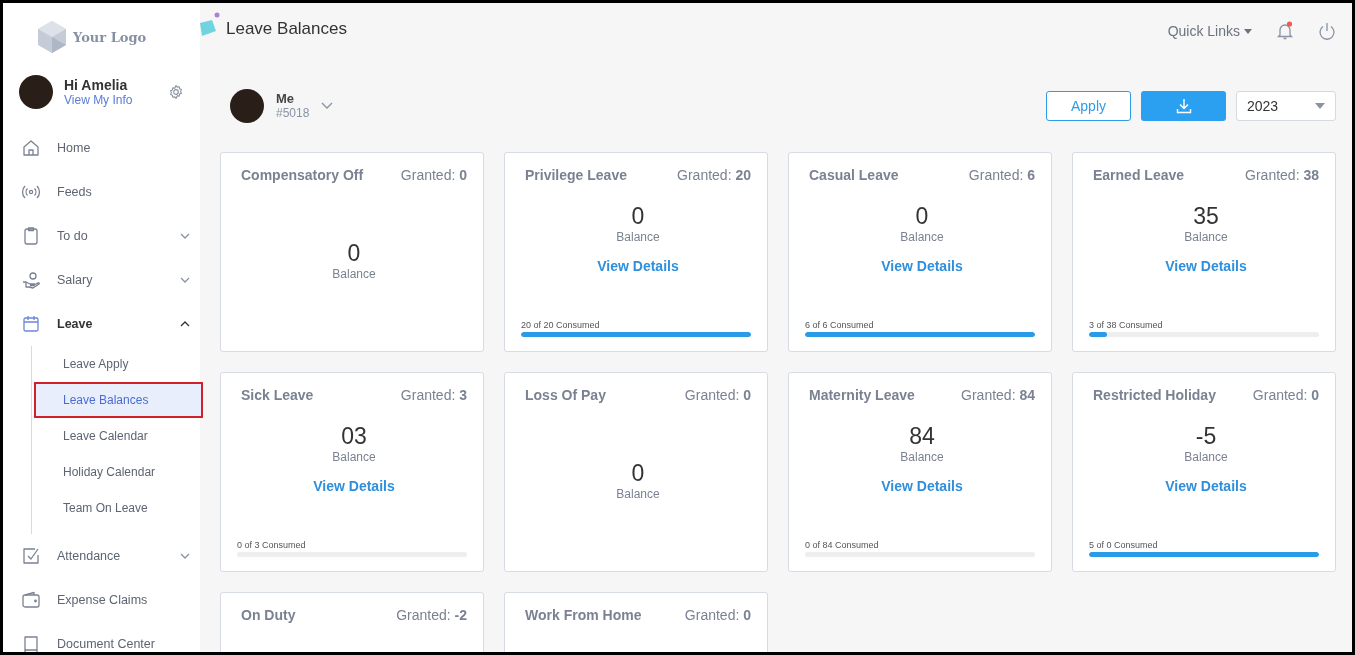 The image size is (1355, 655). I want to click on employee-selector: Me #5018, so click(282, 105).